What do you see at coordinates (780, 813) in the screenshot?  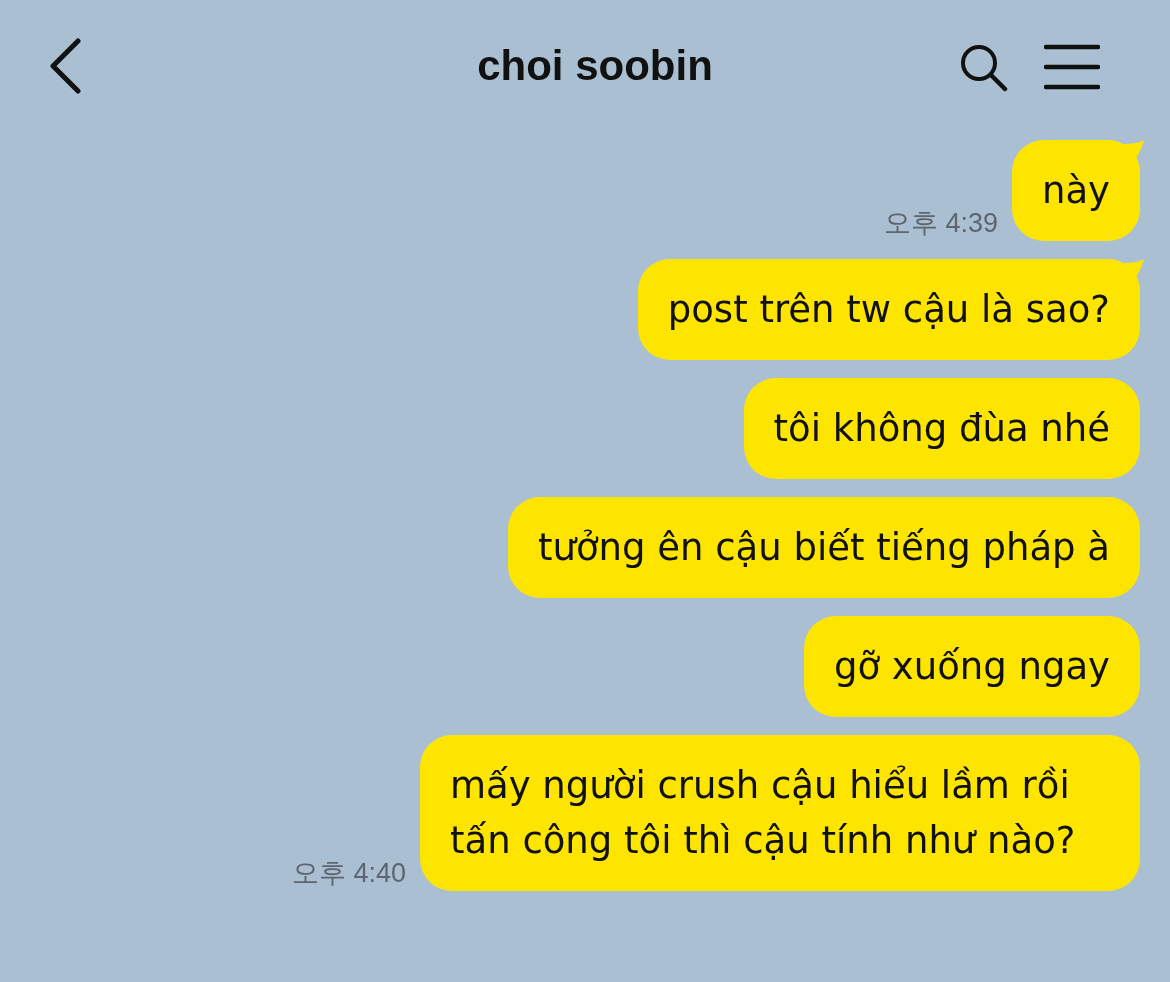 I see `message-bubble: mấy người crush cậu hiểu lầm rồi tấn công tôi thì cậu tính như nào?` at bounding box center [780, 813].